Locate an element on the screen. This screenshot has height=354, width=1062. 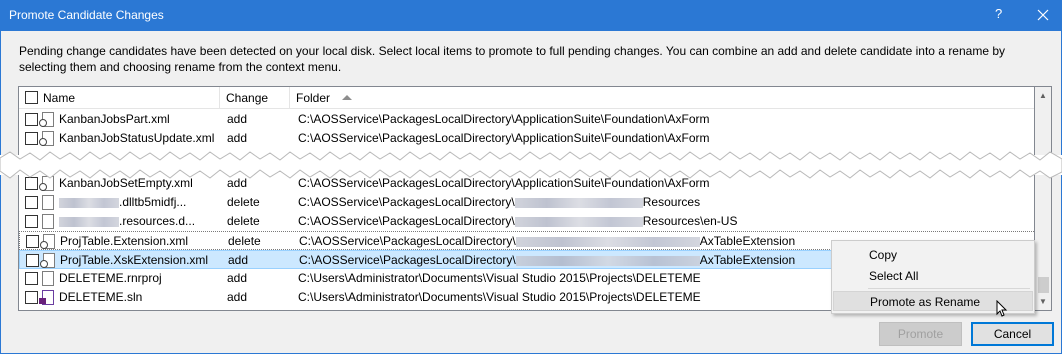
sort-ascending-icon is located at coordinates (347, 97).